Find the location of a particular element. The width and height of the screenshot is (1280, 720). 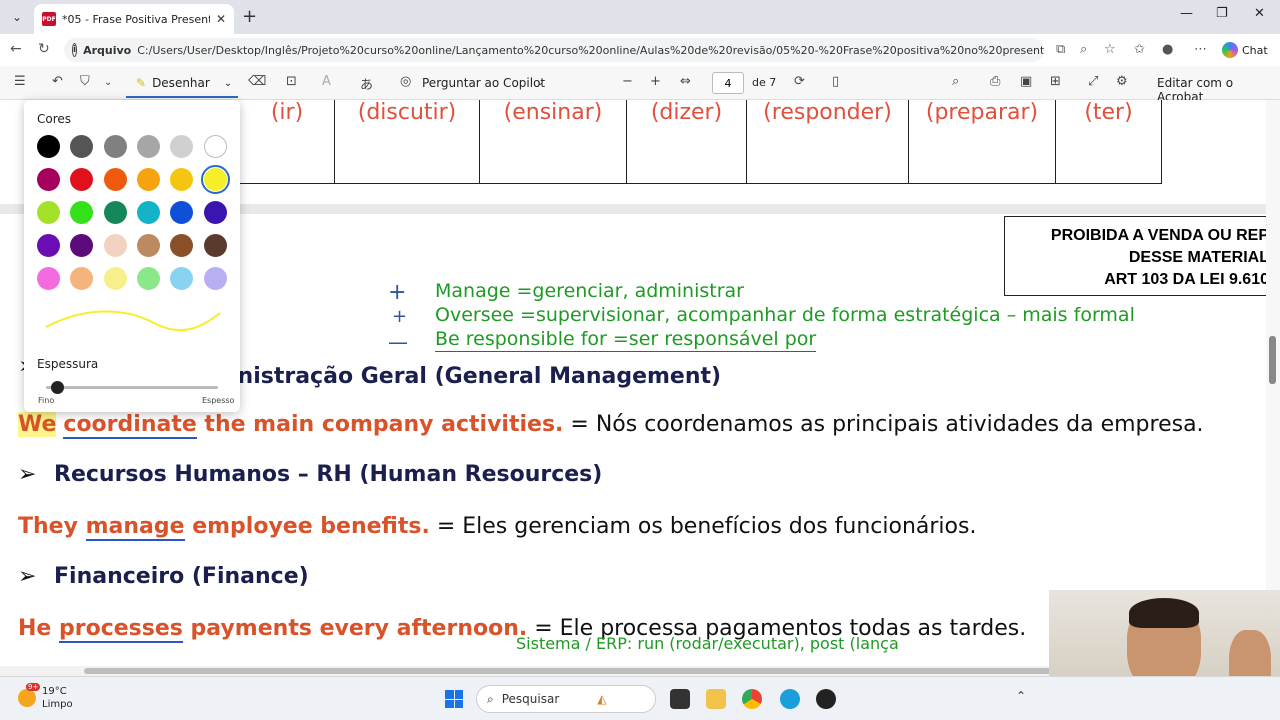

new-tab-icon: + is located at coordinates (249, 16).